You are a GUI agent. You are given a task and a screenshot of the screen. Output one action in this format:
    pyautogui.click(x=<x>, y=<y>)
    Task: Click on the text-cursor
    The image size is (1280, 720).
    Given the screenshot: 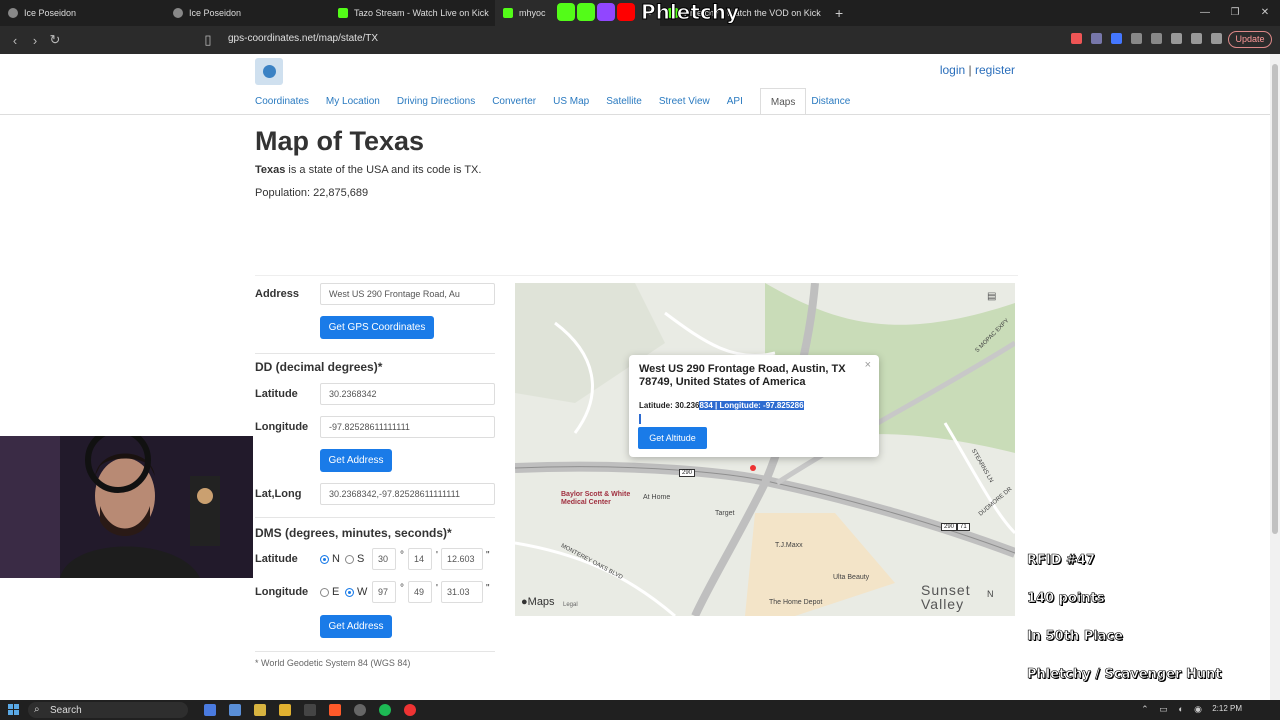 What is the action you would take?
    pyautogui.click(x=640, y=419)
    